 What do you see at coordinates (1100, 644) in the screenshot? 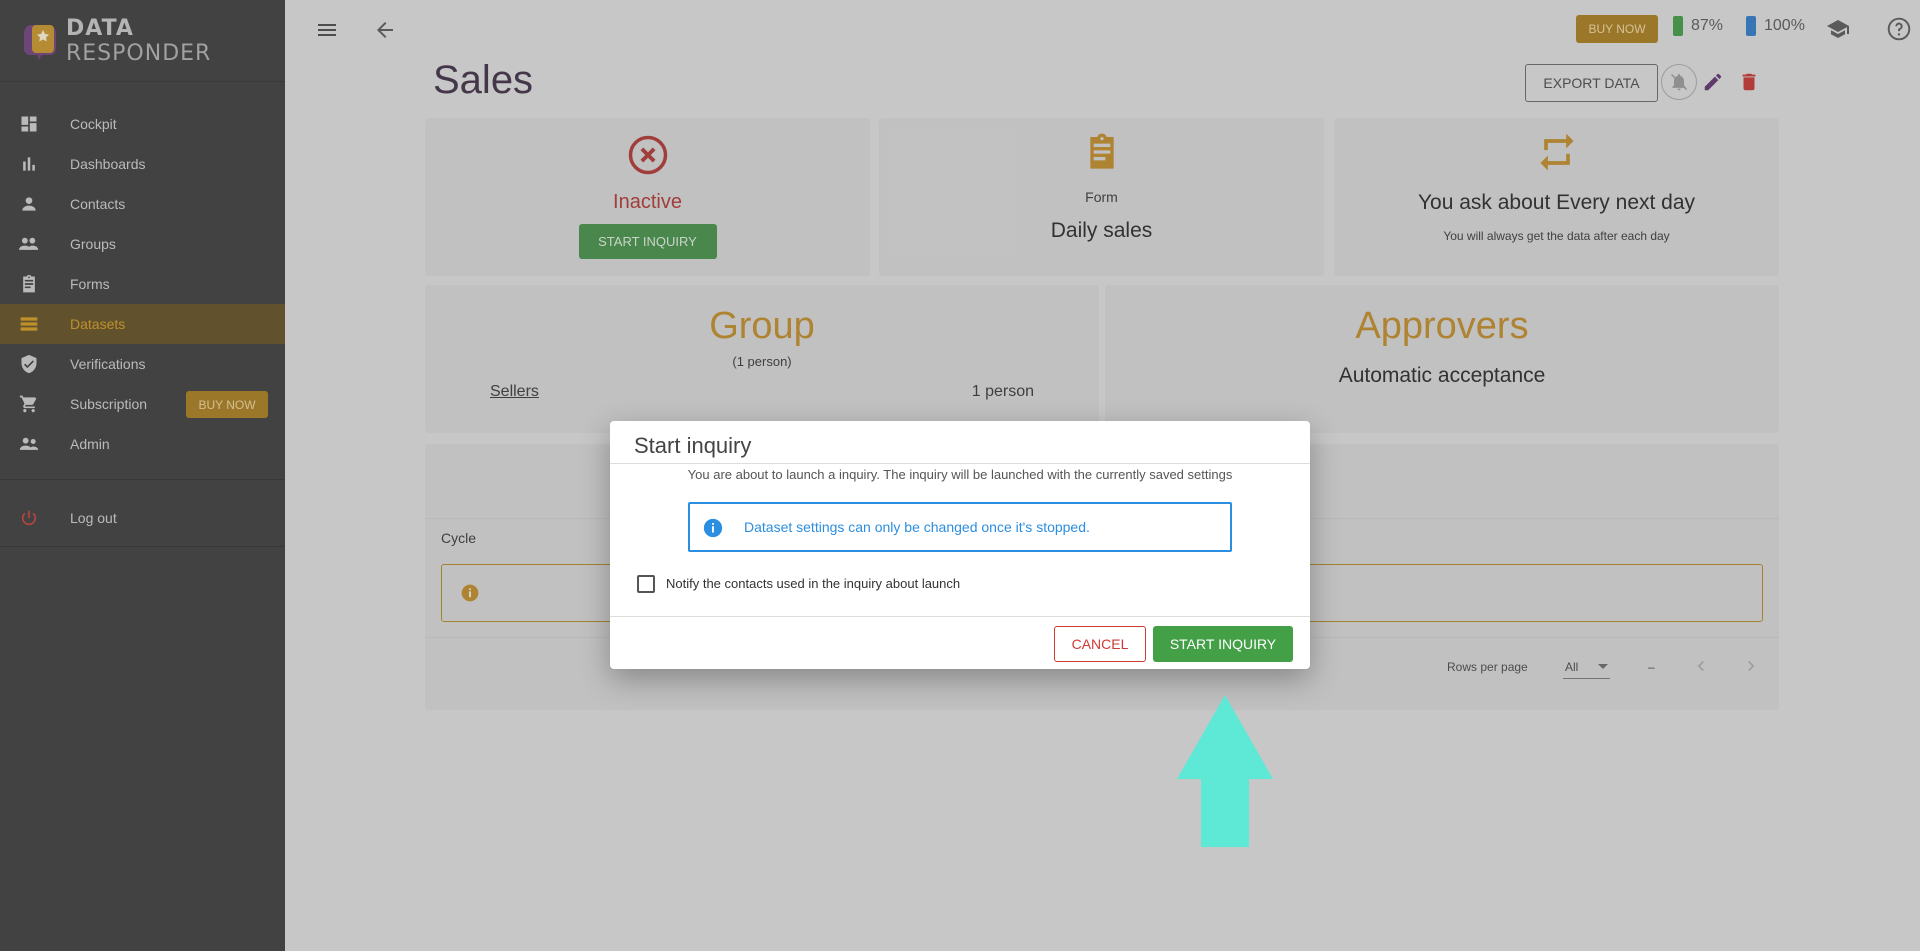
I see `cancel-button: CANCEL` at bounding box center [1100, 644].